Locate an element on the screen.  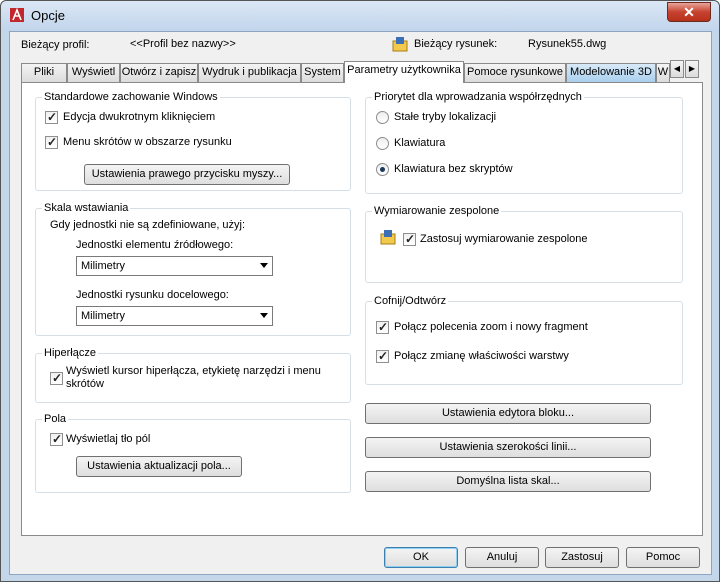
tab-otworz-i-zapisz: Otwórz i zapisz is located at coordinates (159, 72).